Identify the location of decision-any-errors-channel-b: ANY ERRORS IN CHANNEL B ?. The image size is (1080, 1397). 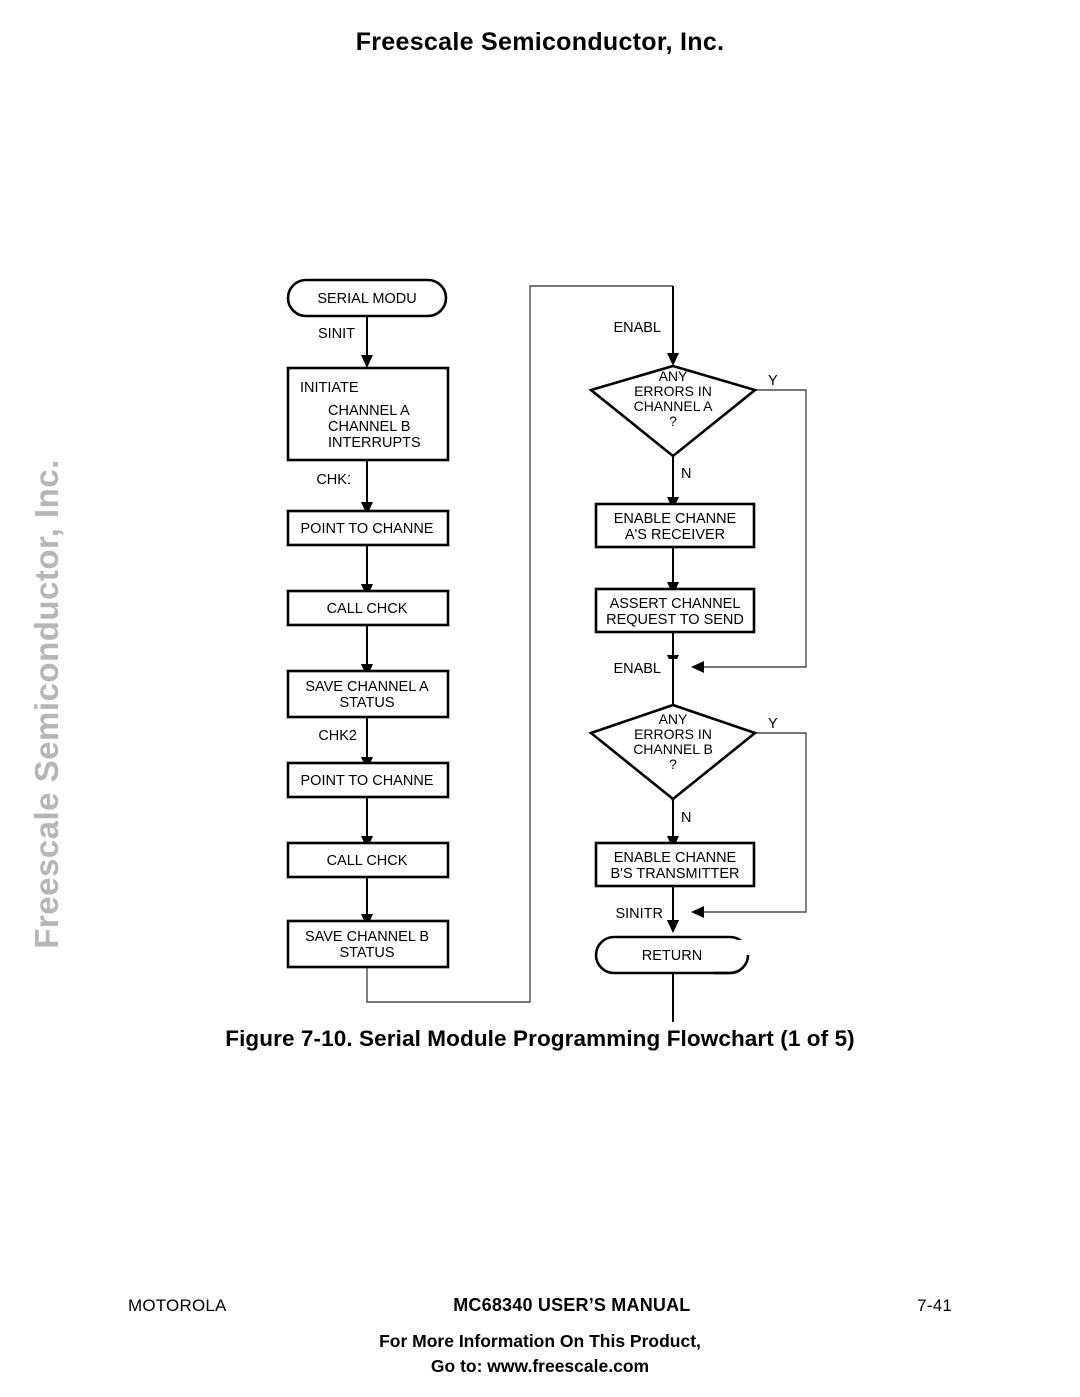
(673, 752).